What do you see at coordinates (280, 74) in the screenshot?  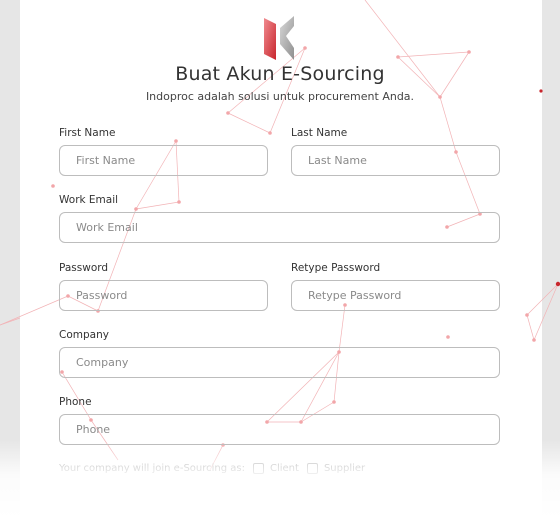 I see `page-title: Buat Akun E-Sourcing` at bounding box center [280, 74].